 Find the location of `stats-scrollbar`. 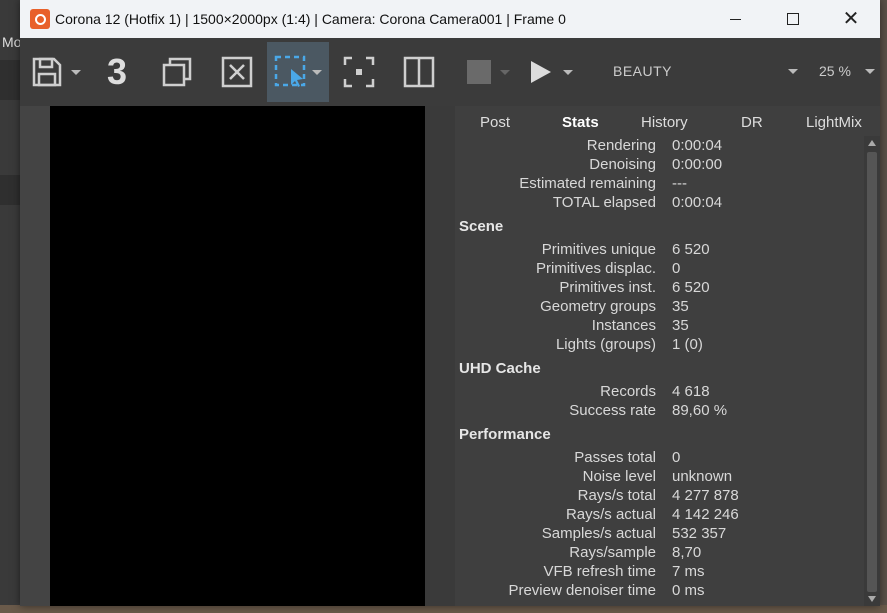

stats-scrollbar is located at coordinates (872, 371).